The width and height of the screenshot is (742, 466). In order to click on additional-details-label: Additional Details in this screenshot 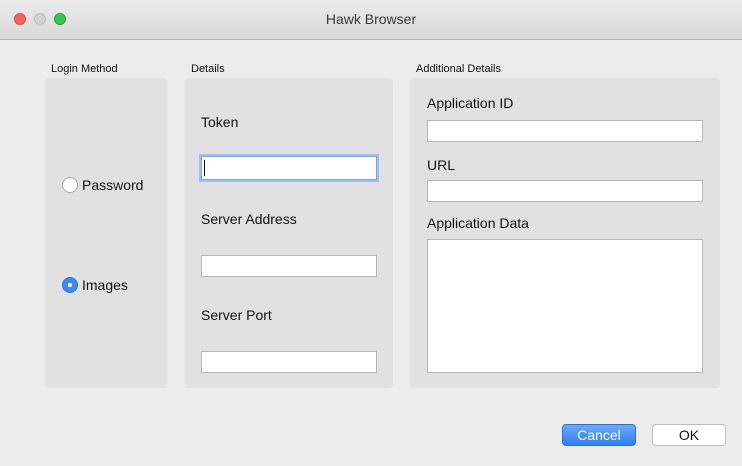, I will do `click(458, 69)`.